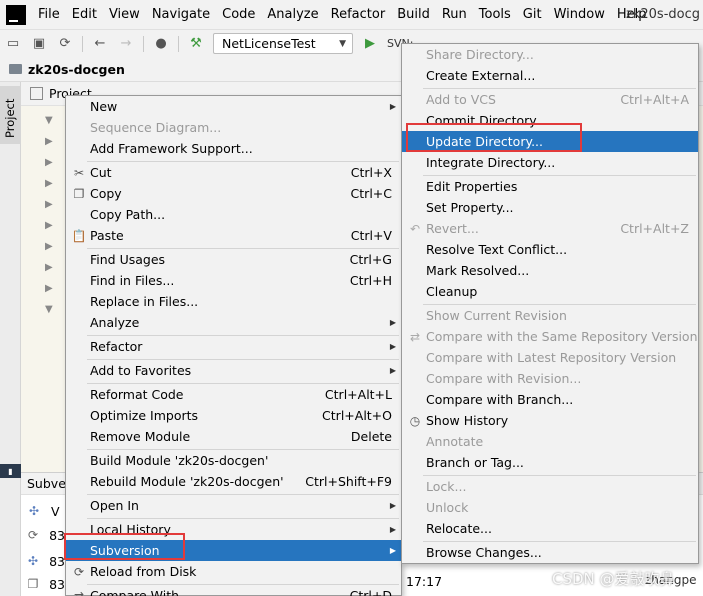 This screenshot has height=596, width=703. Describe the element at coordinates (550, 291) in the screenshot. I see `submenu-item-cleanup: Cleanup` at that location.